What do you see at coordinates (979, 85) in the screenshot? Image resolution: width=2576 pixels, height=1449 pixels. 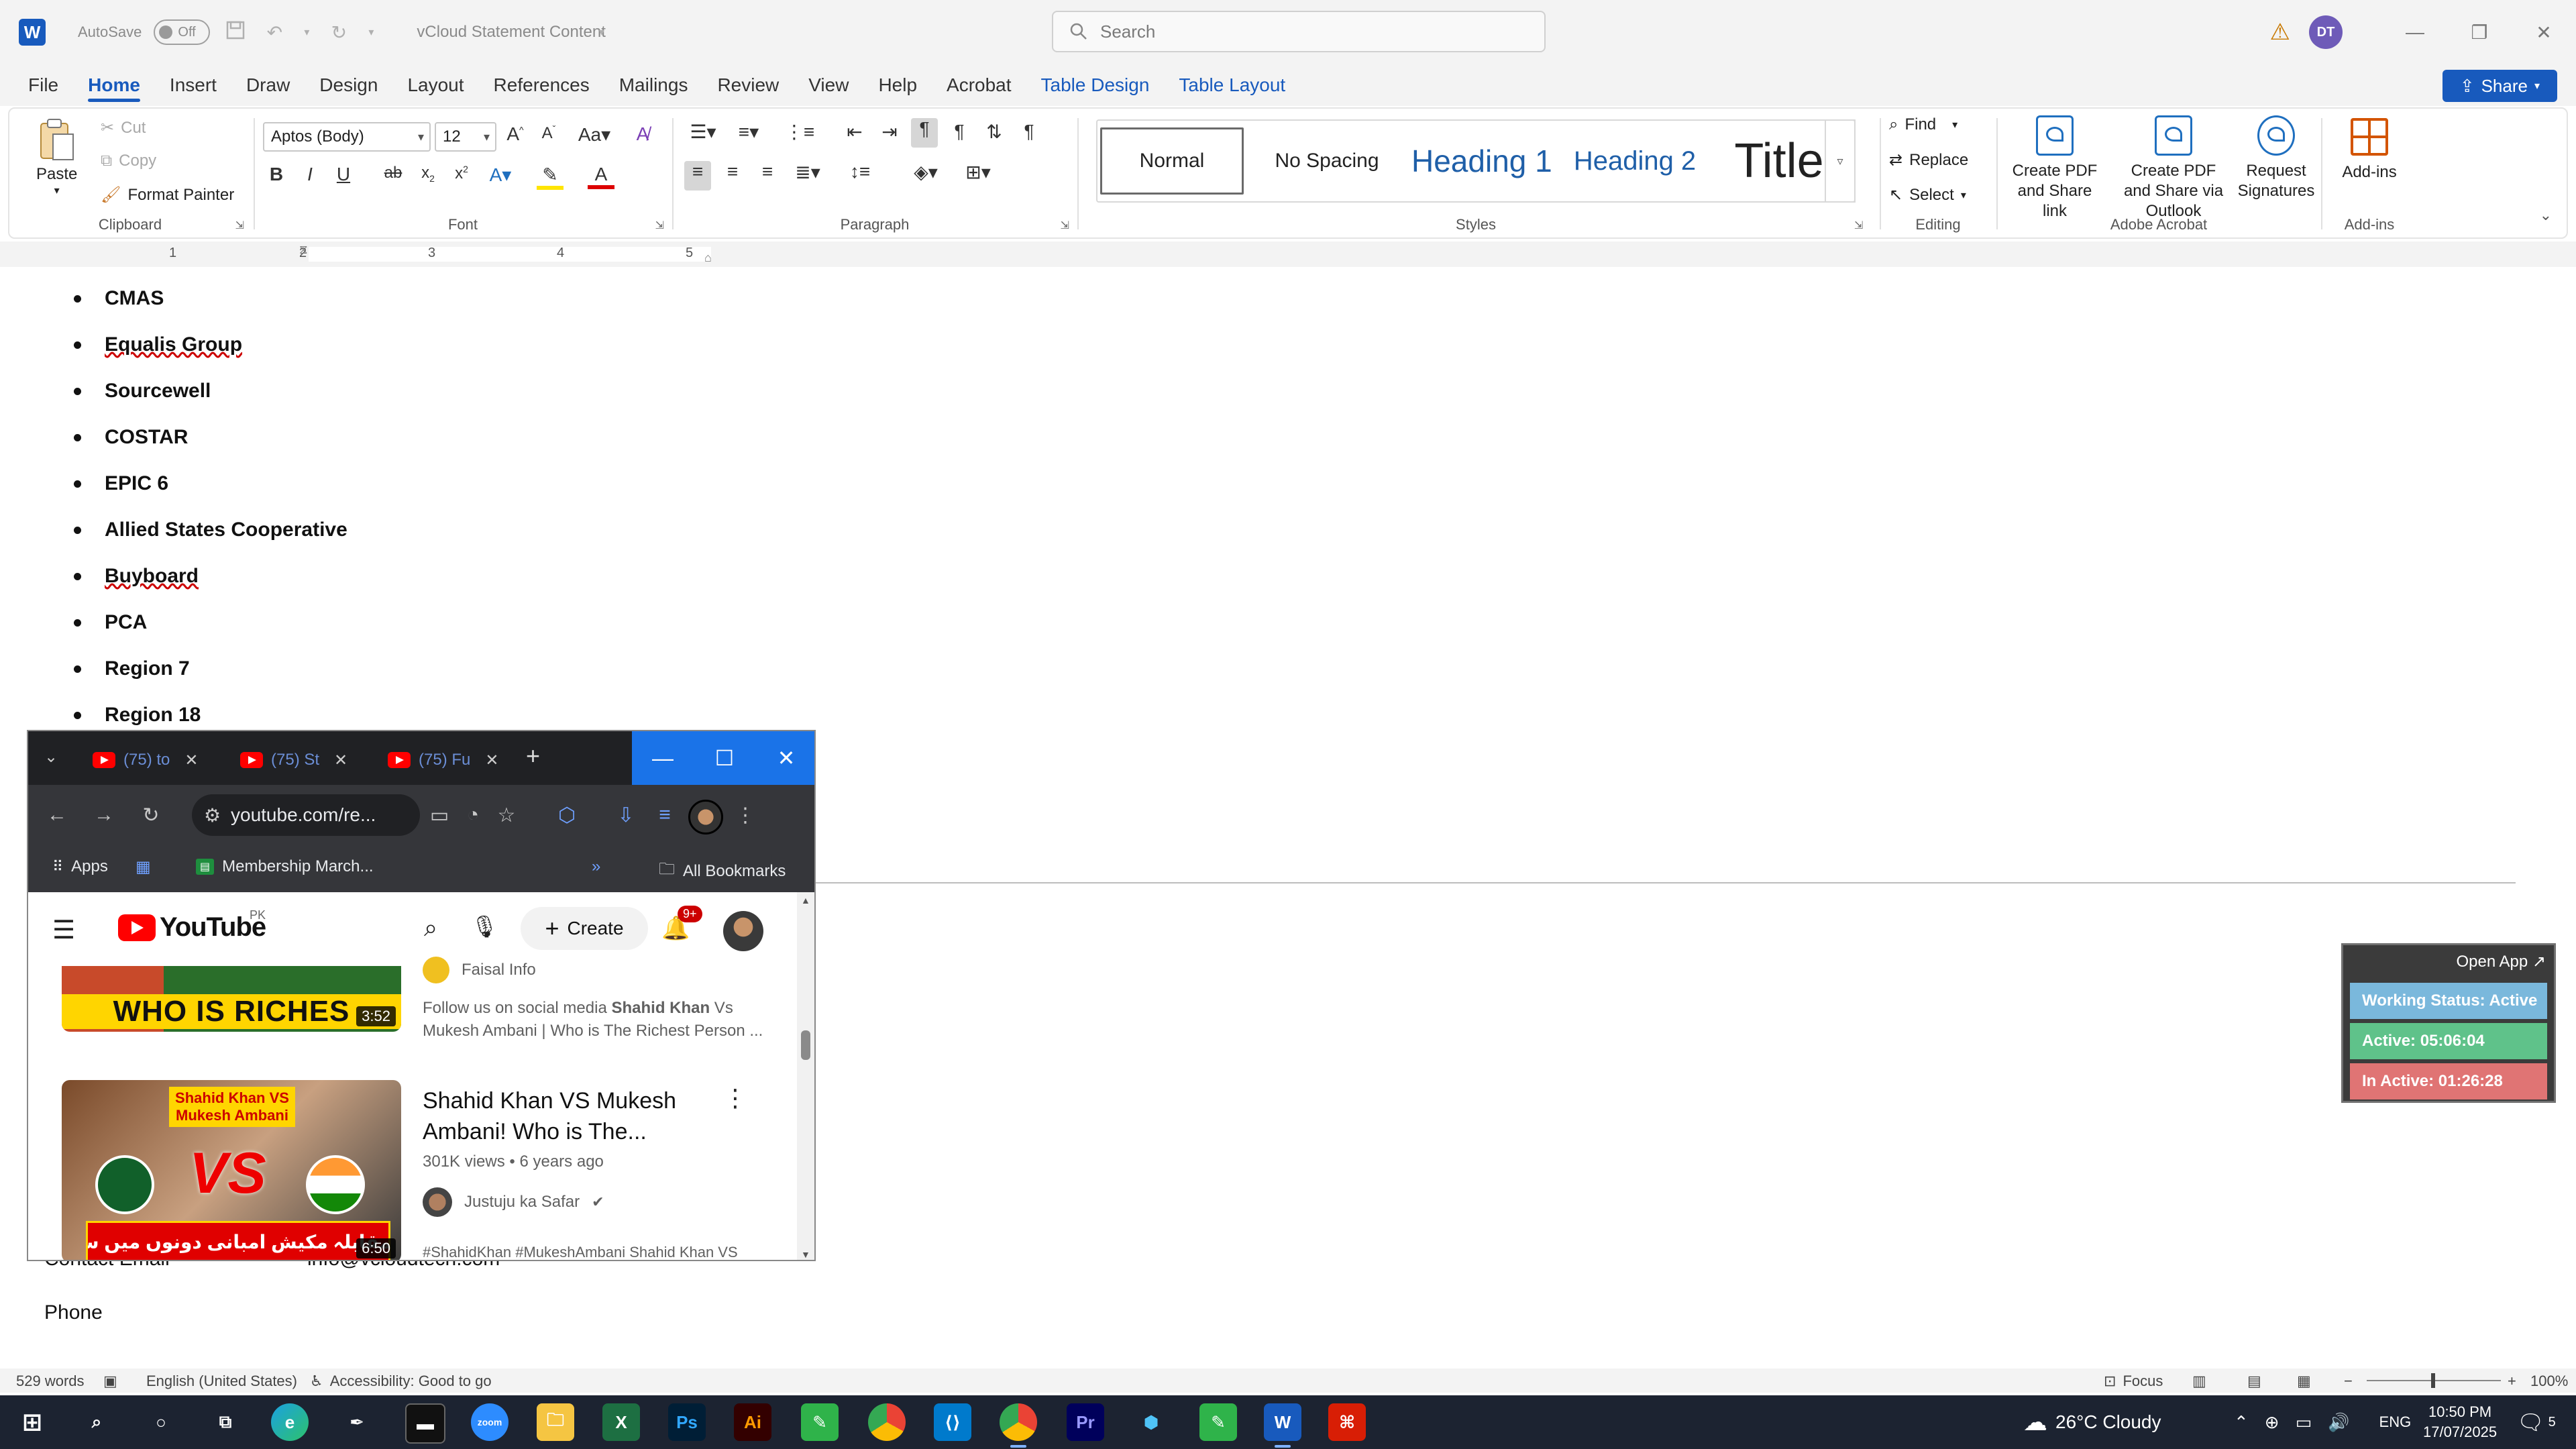 I see `tab-acrobat: Acrobat` at bounding box center [979, 85].